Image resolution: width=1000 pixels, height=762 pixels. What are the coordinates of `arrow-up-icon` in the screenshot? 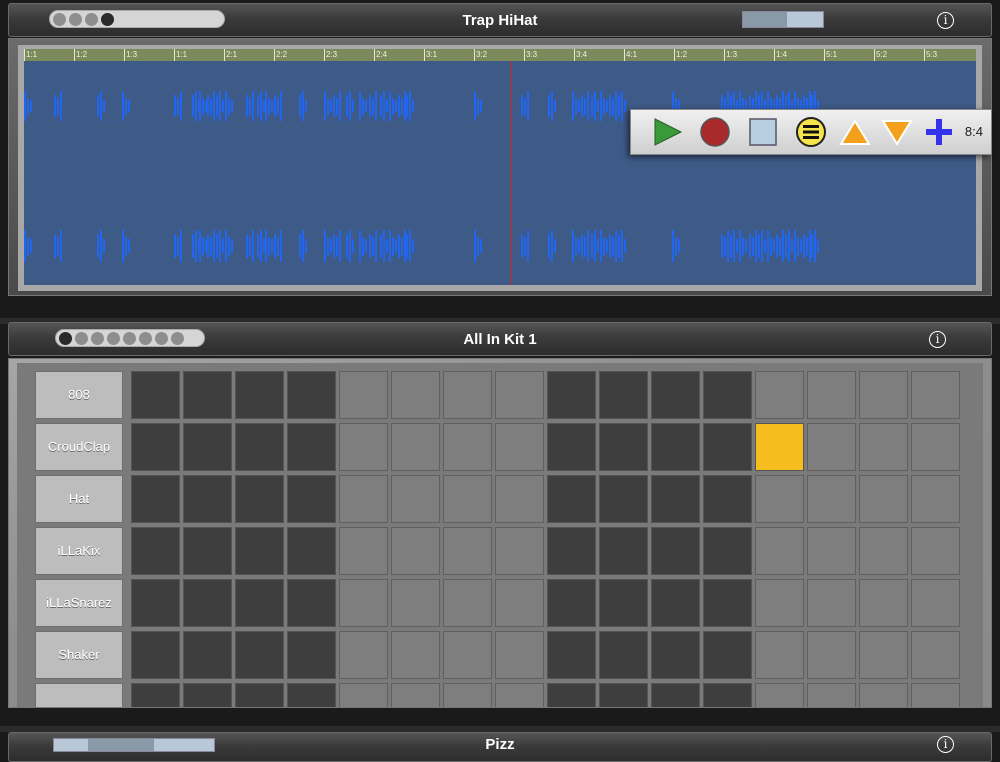 It's located at (855, 132).